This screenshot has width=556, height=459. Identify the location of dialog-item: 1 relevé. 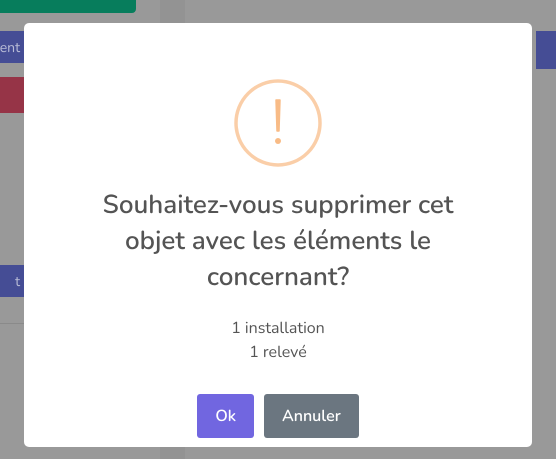
(278, 352).